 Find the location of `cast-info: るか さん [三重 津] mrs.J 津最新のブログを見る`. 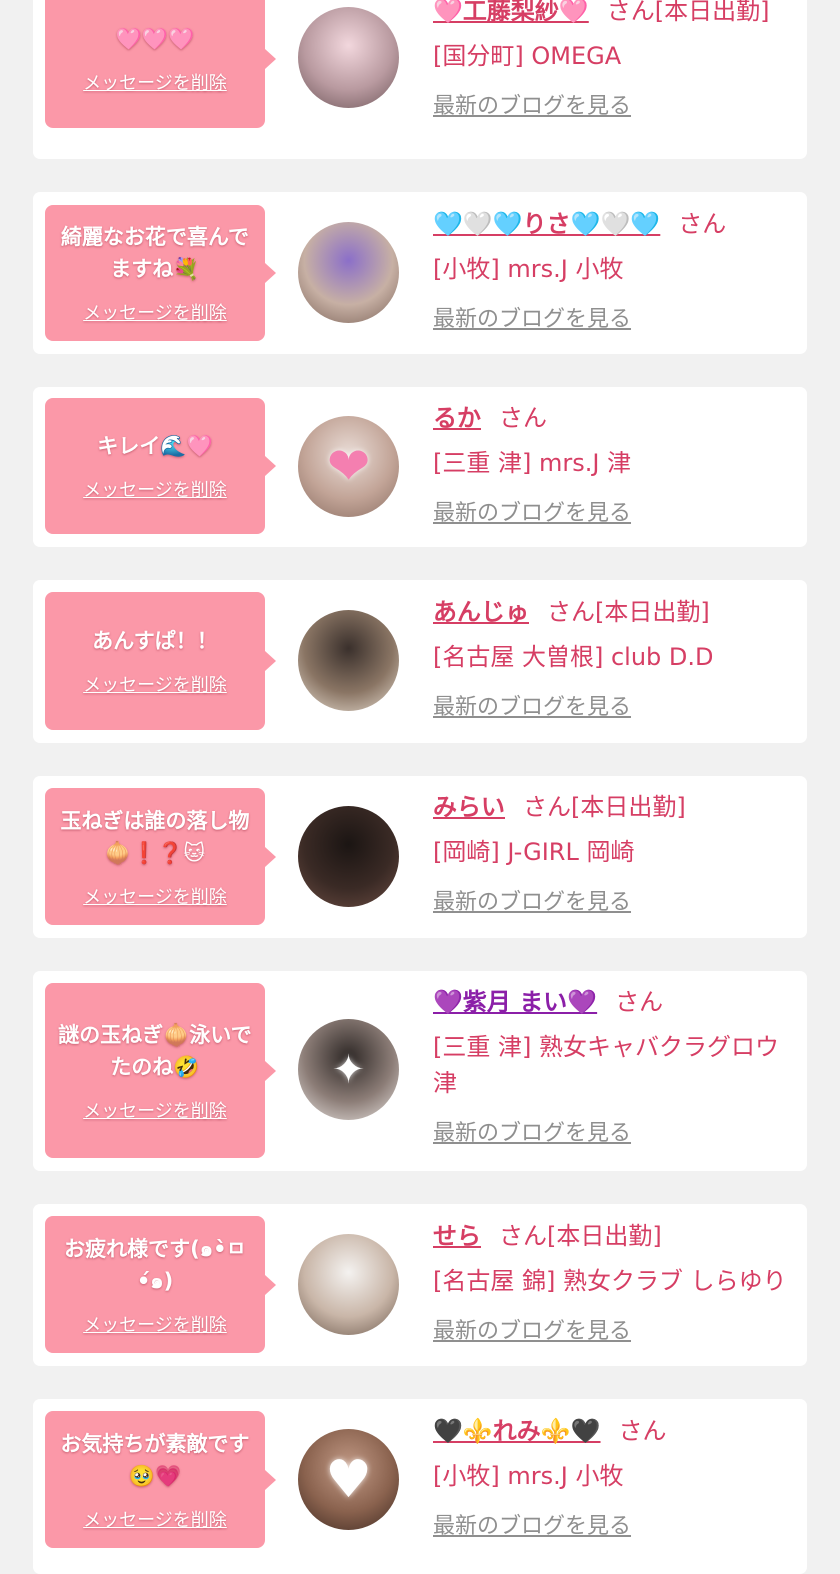

cast-info: るか さん [三重 津] mrs.J 津最新のブログを見る is located at coordinates (614, 464).